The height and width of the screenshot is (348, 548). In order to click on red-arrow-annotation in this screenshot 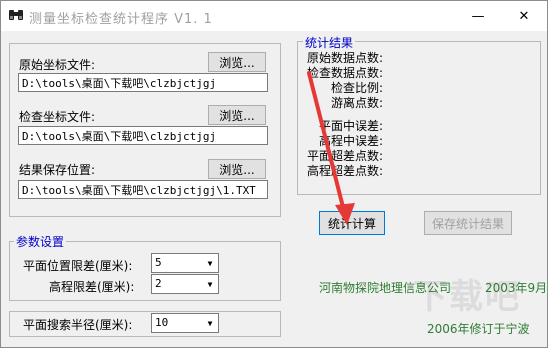, I will do `click(331, 148)`.